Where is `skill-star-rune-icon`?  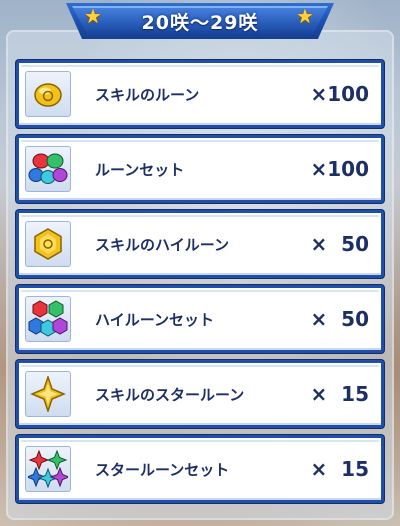
skill-star-rune-icon is located at coordinates (48, 394).